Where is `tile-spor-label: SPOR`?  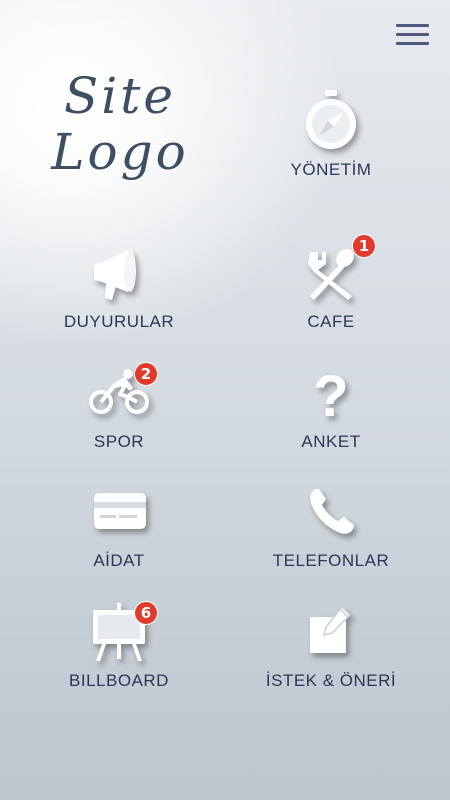
tile-spor-label: SPOR is located at coordinates (119, 441).